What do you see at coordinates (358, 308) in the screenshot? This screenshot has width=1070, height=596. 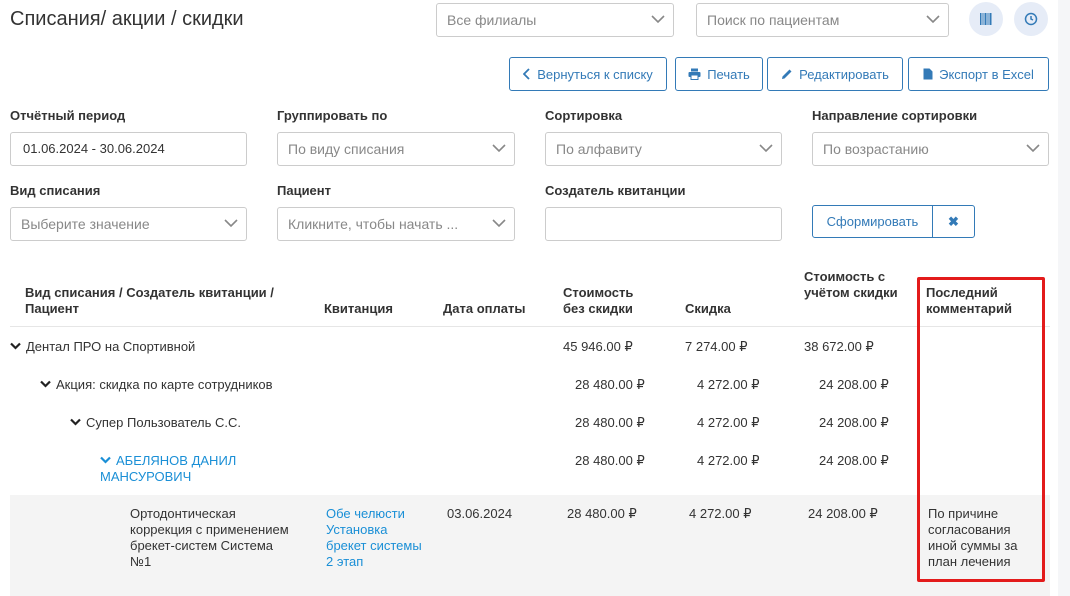 I see `header-receipt: Квитанция` at bounding box center [358, 308].